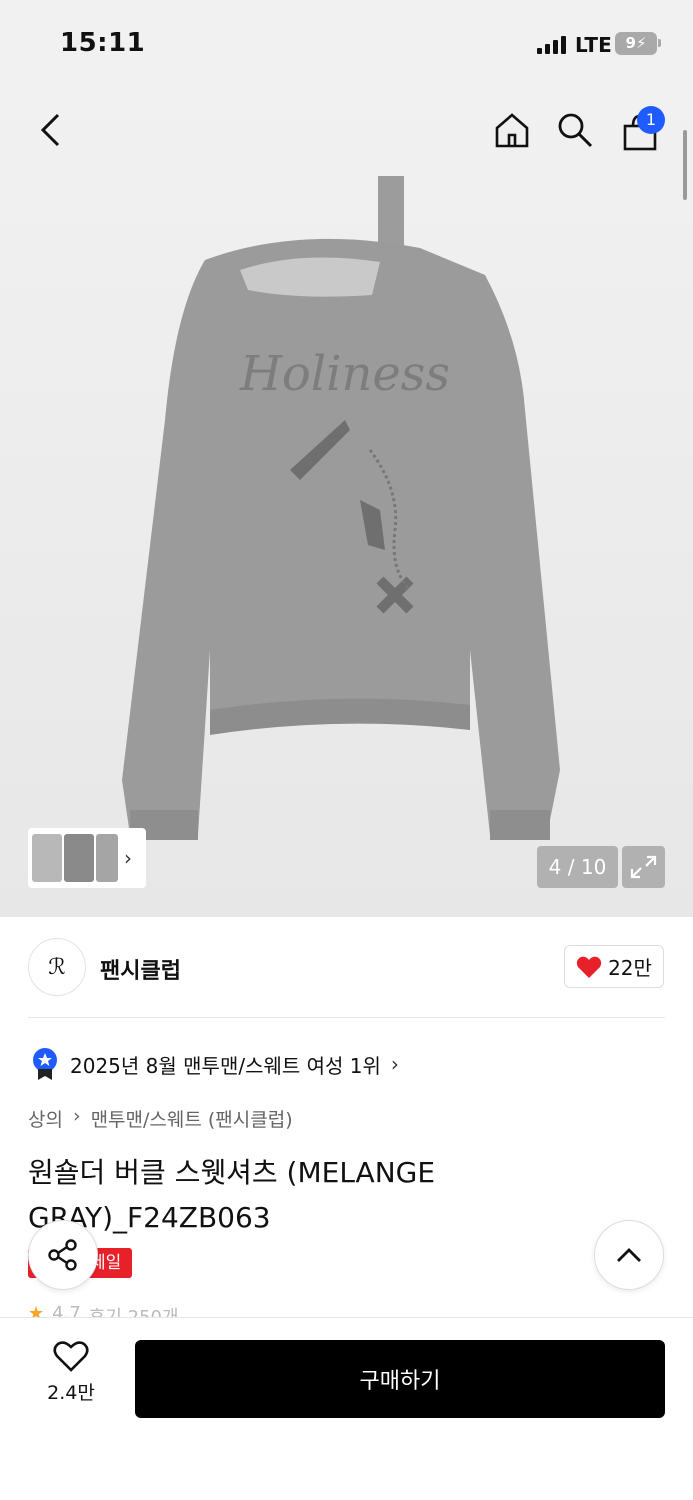  Describe the element at coordinates (593, 45) in the screenshot. I see `network-label: LTE` at that location.